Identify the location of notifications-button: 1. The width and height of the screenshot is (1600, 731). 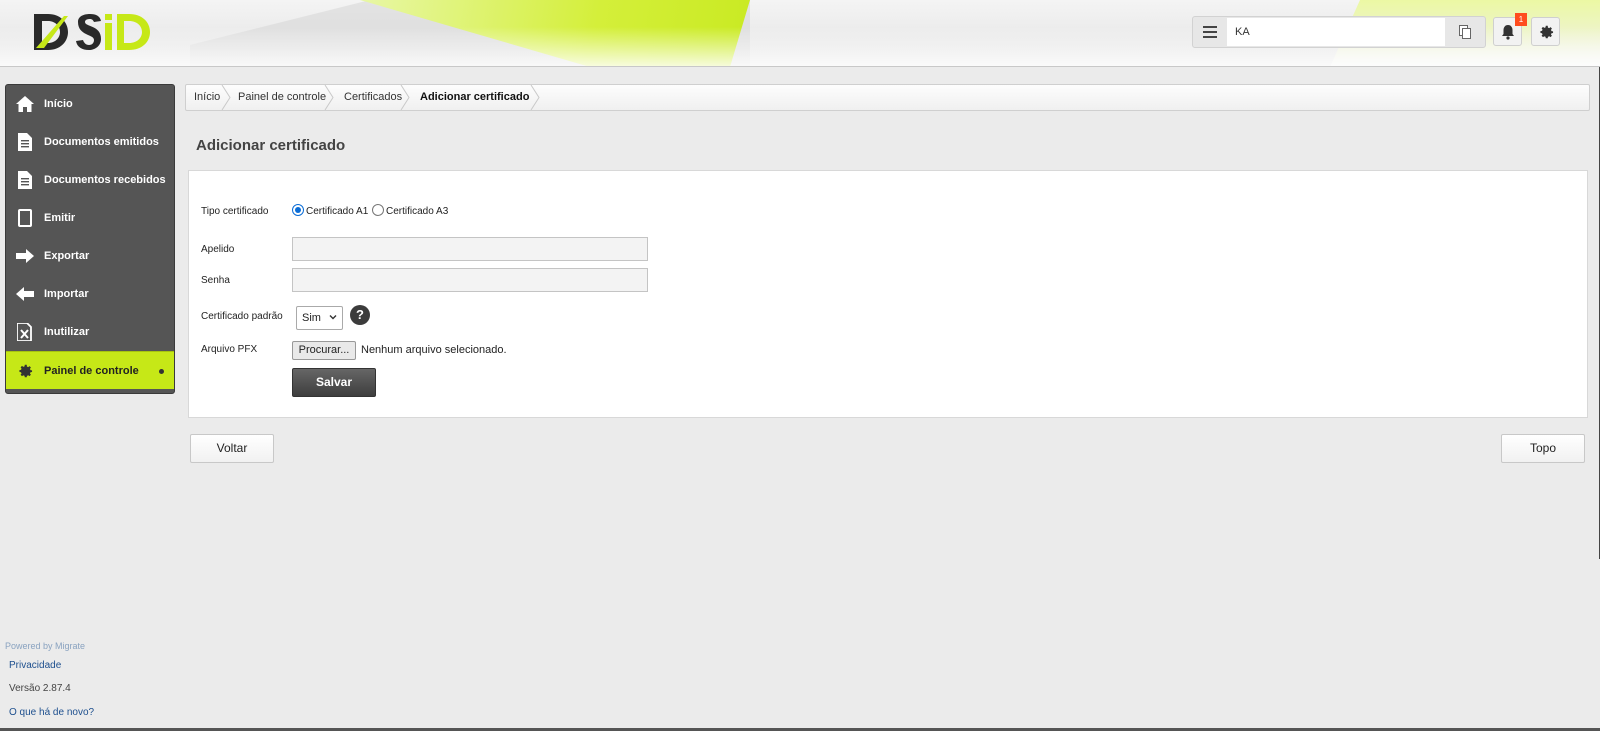
(1510, 29).